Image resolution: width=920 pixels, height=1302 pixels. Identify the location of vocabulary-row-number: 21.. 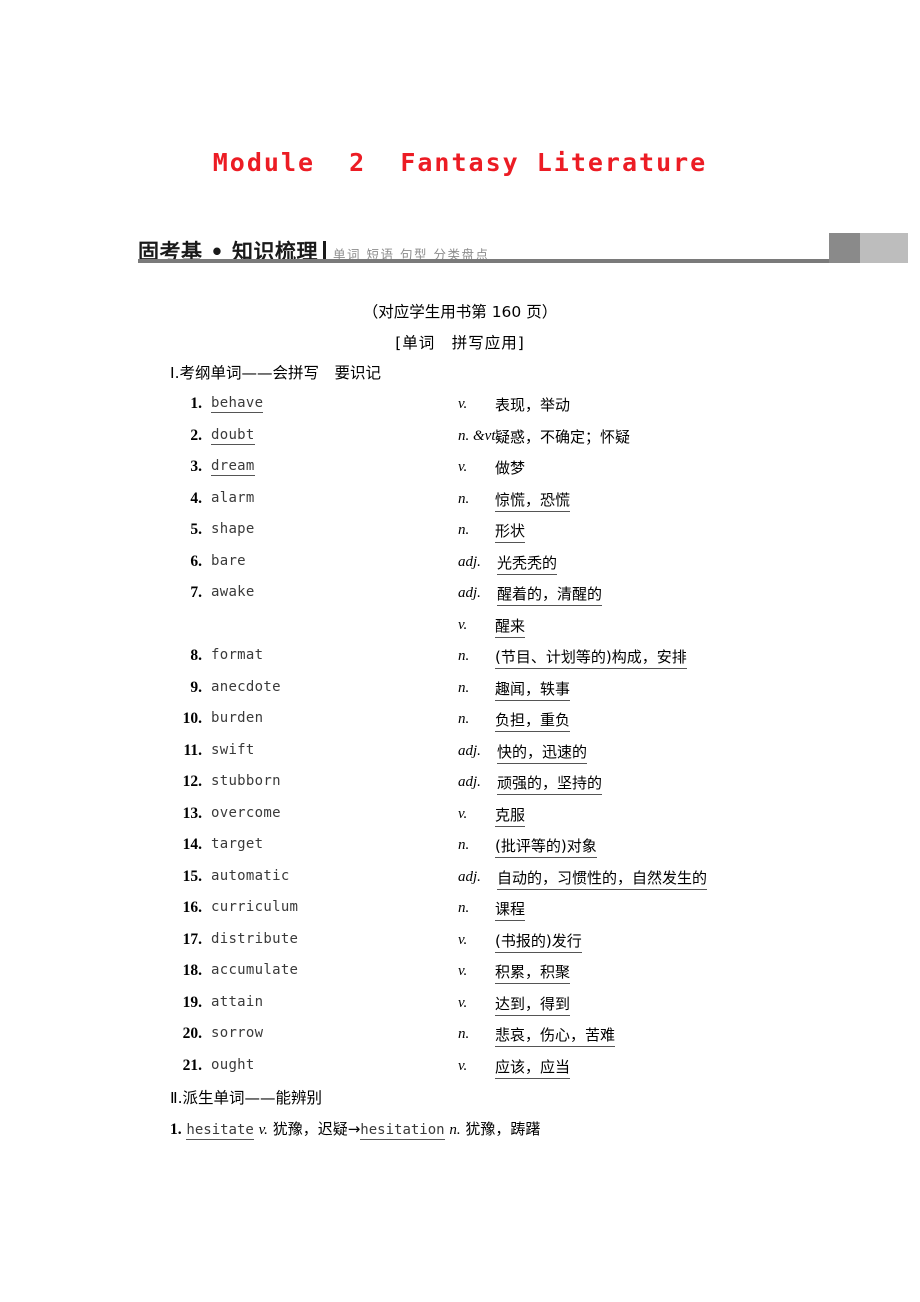
(192, 1065).